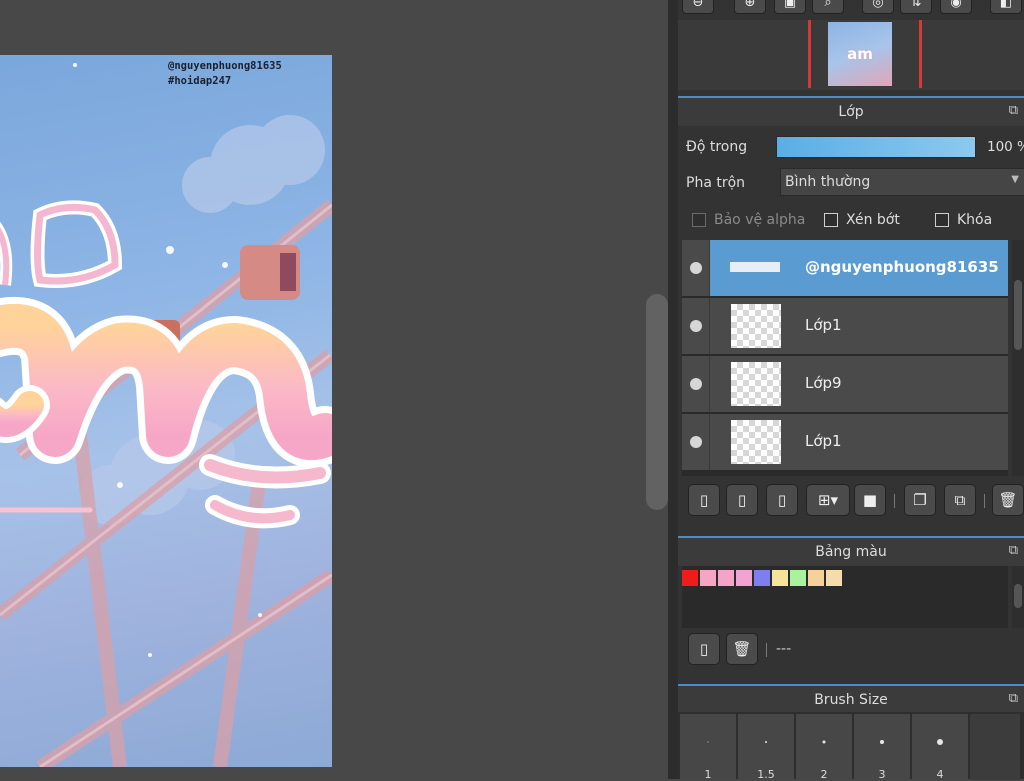 This screenshot has height=781, width=1024. What do you see at coordinates (851, 551) in the screenshot?
I see `palette-panel-header: Bảng màu ⧉` at bounding box center [851, 551].